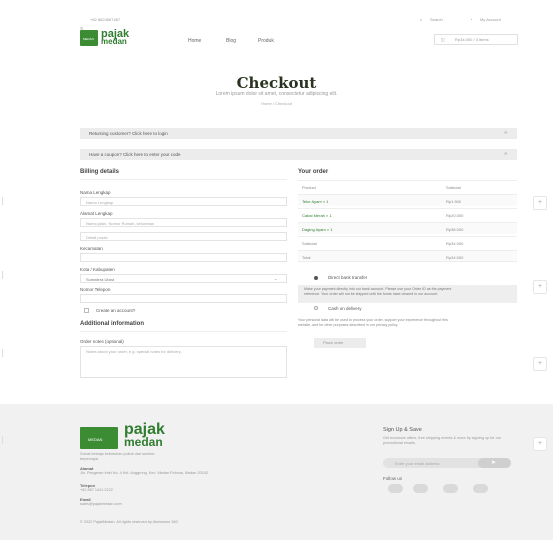 The height and width of the screenshot is (540, 553). I want to click on account-link: My Account, so click(490, 19).